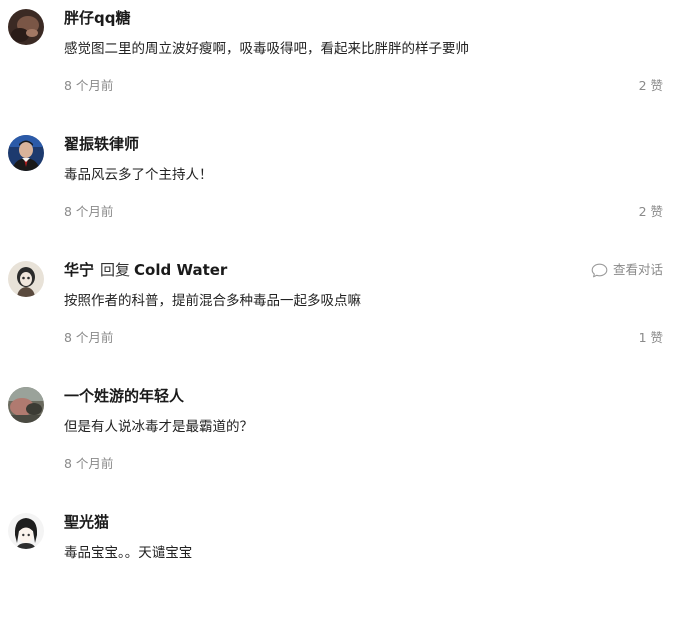 The image size is (675, 630). I want to click on author-name: 聖光猫, so click(86, 522).